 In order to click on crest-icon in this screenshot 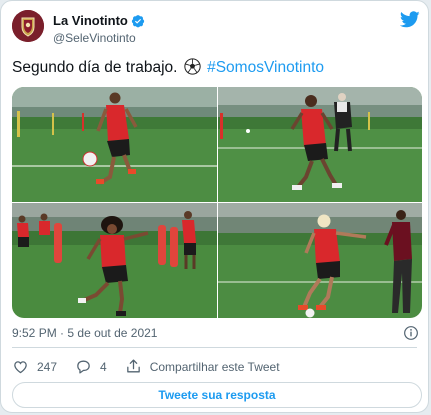, I will do `click(28, 26)`.